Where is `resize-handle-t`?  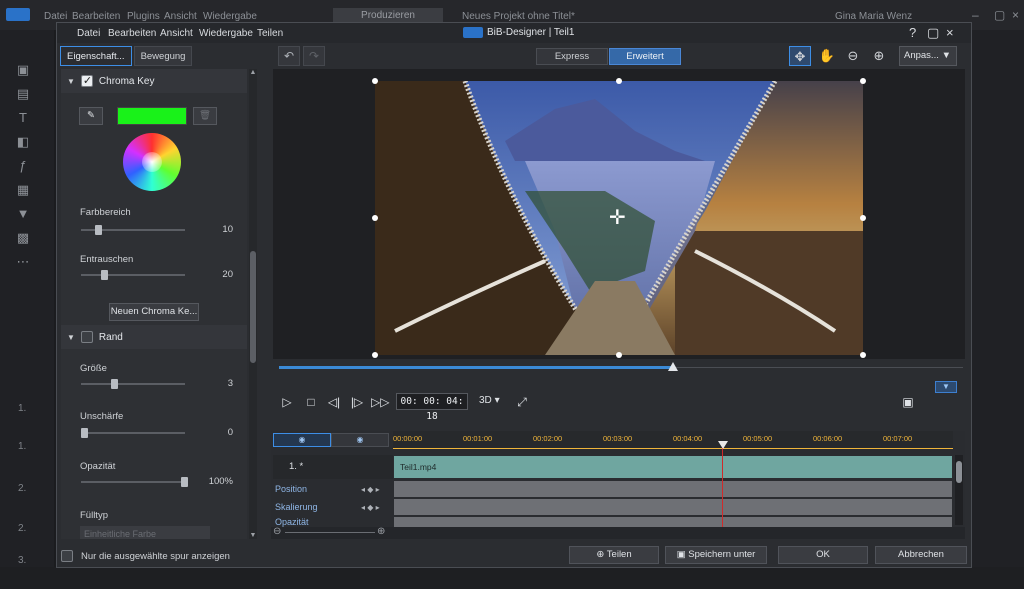 resize-handle-t is located at coordinates (619, 81).